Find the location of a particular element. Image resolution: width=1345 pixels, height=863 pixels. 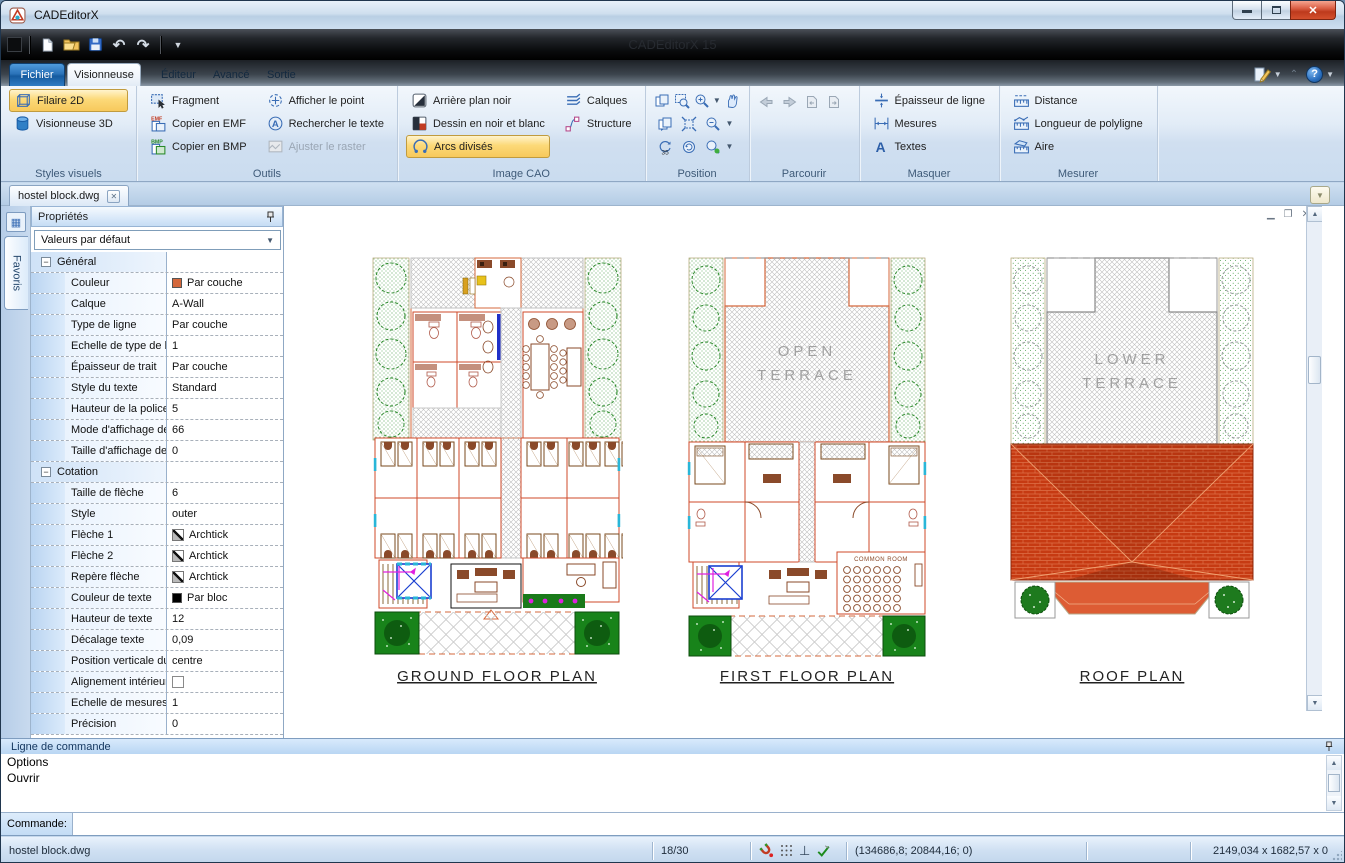

zoom-previous-button is located at coordinates (689, 146).